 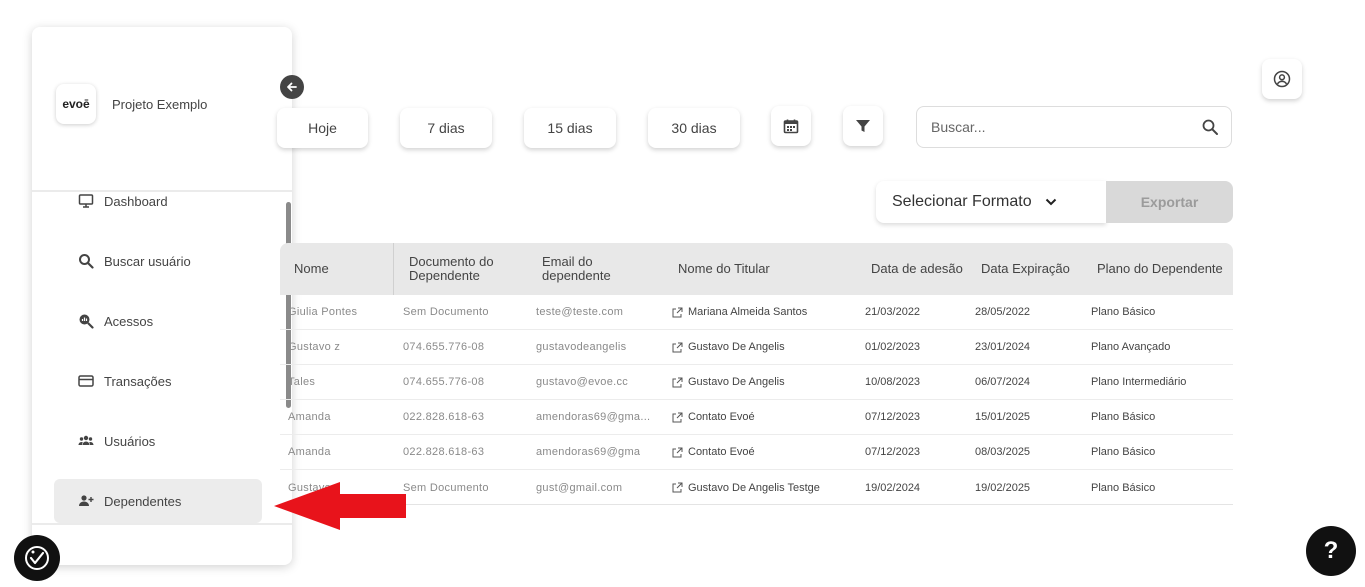 What do you see at coordinates (323, 312) in the screenshot?
I see `cell-name: Giulia Pontes` at bounding box center [323, 312].